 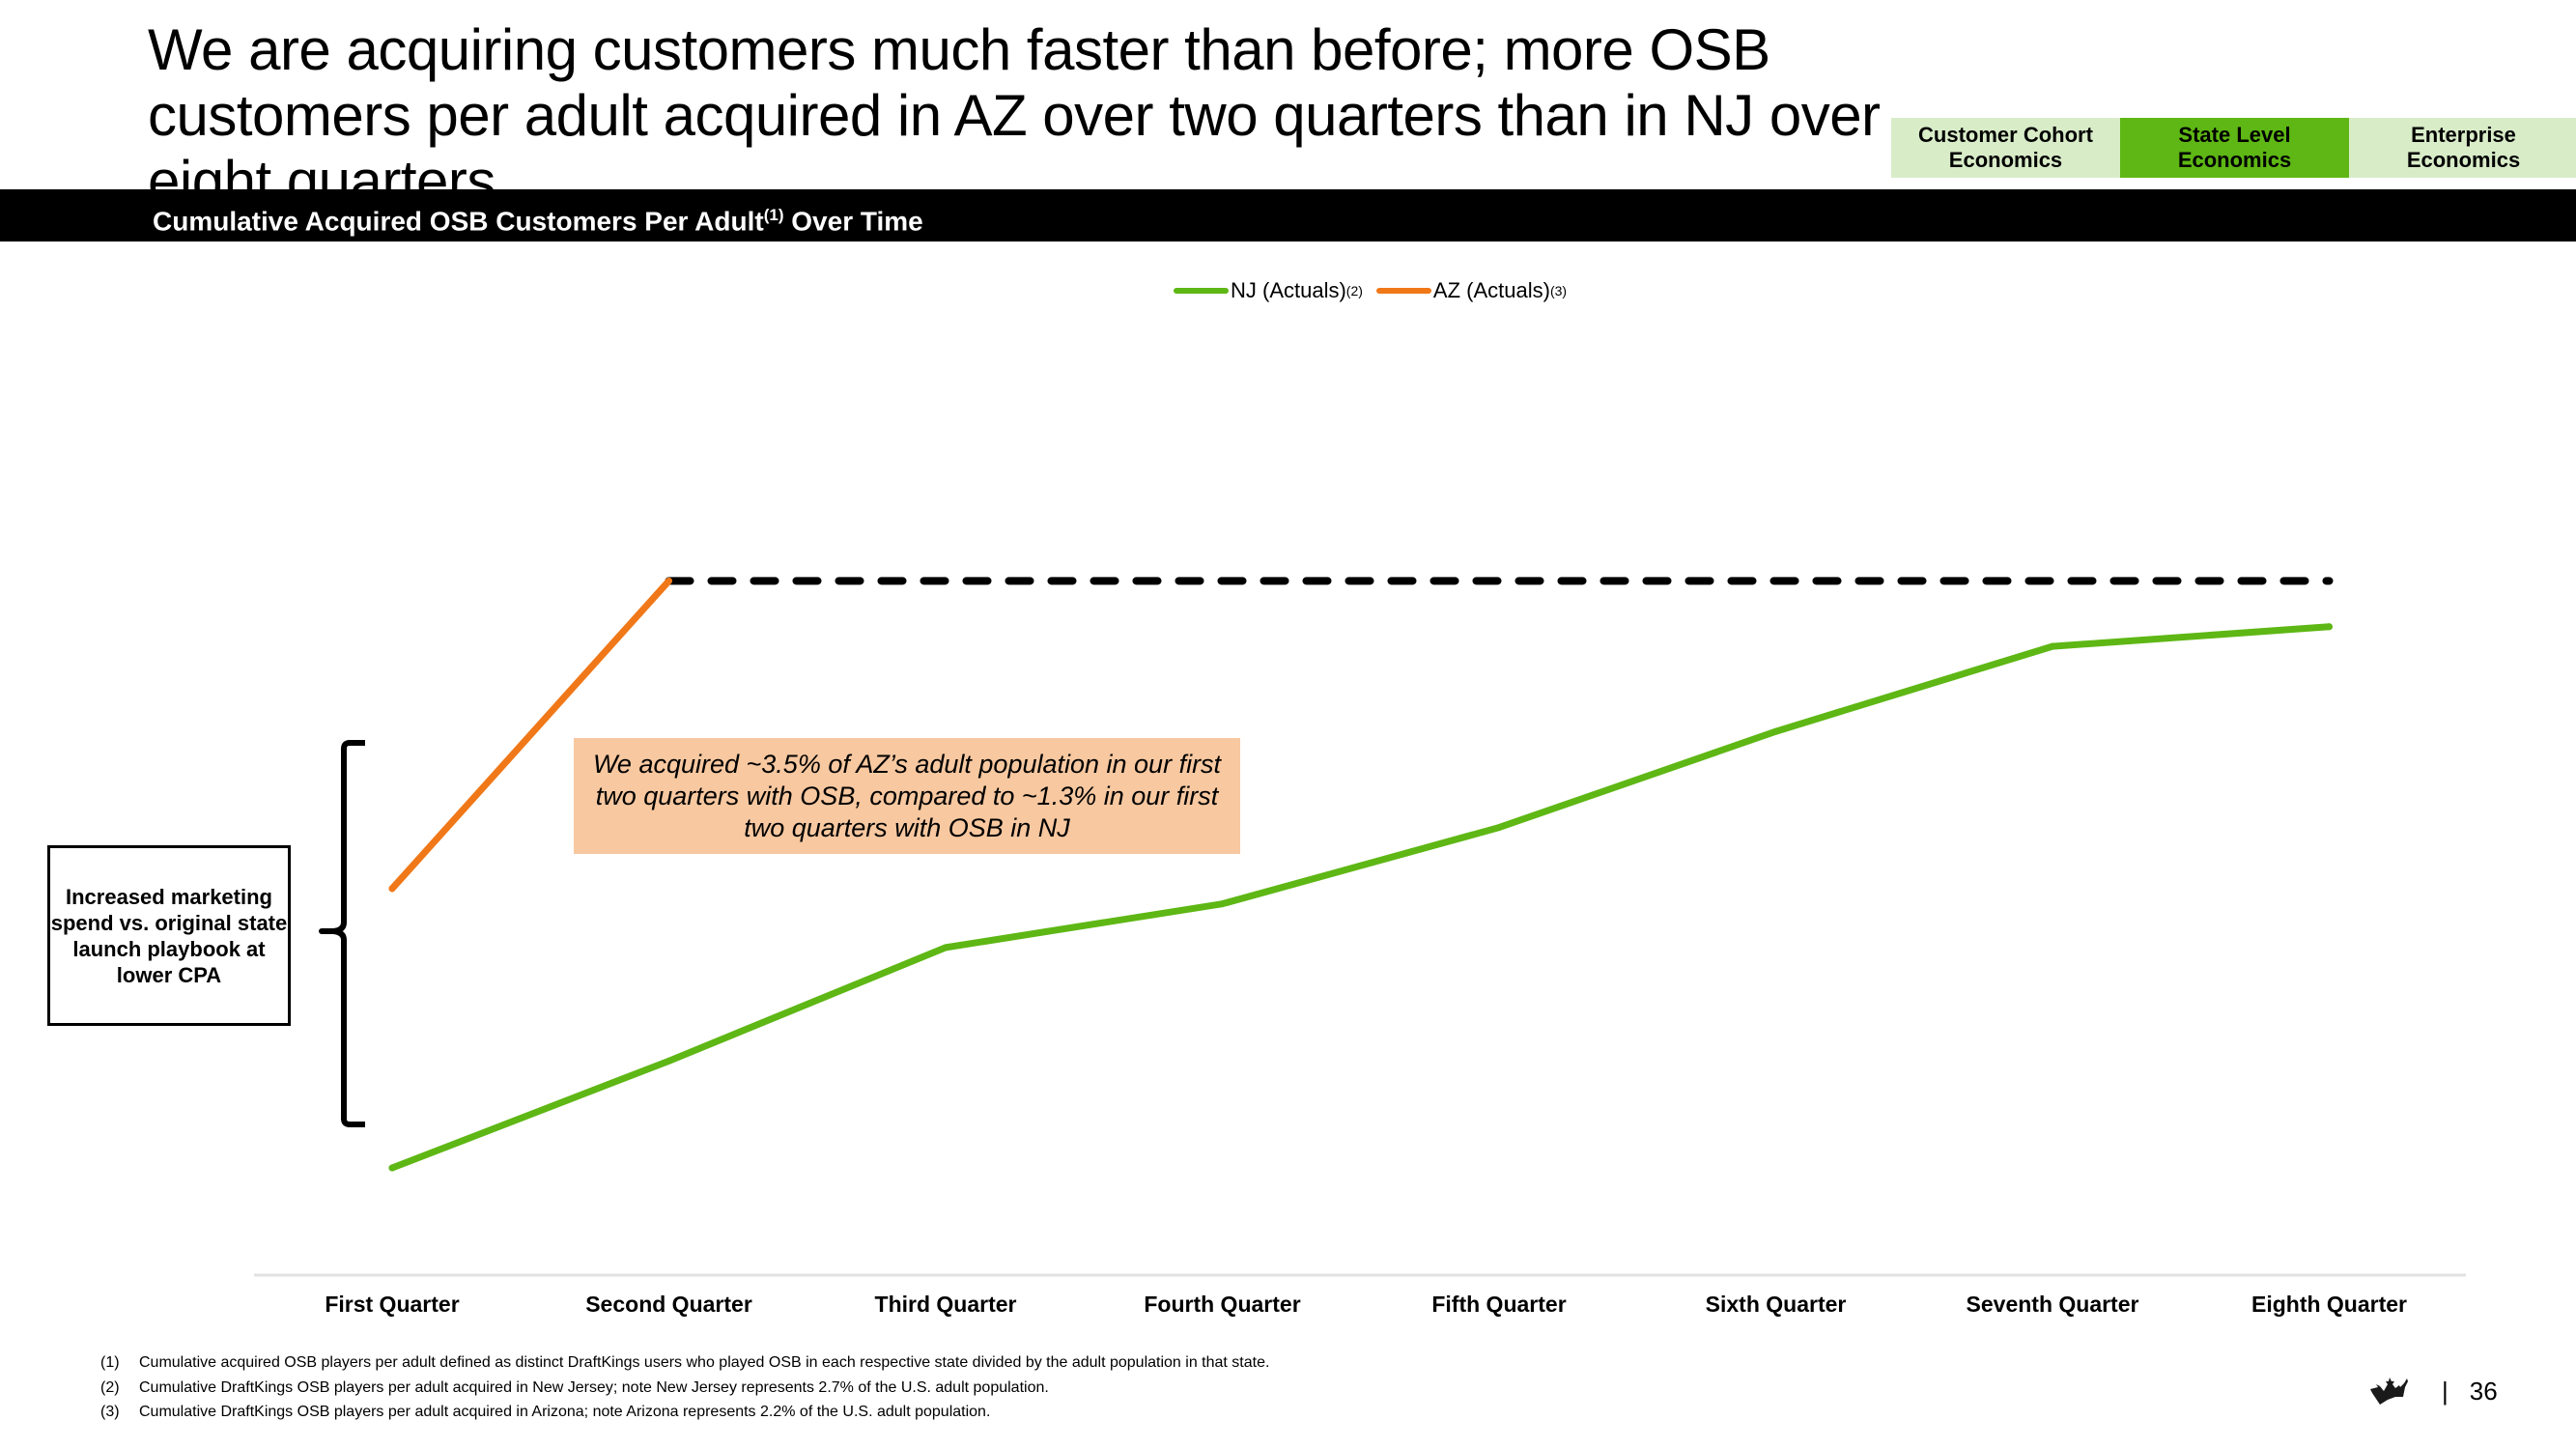 I want to click on bracket-icon, so click(x=342, y=933).